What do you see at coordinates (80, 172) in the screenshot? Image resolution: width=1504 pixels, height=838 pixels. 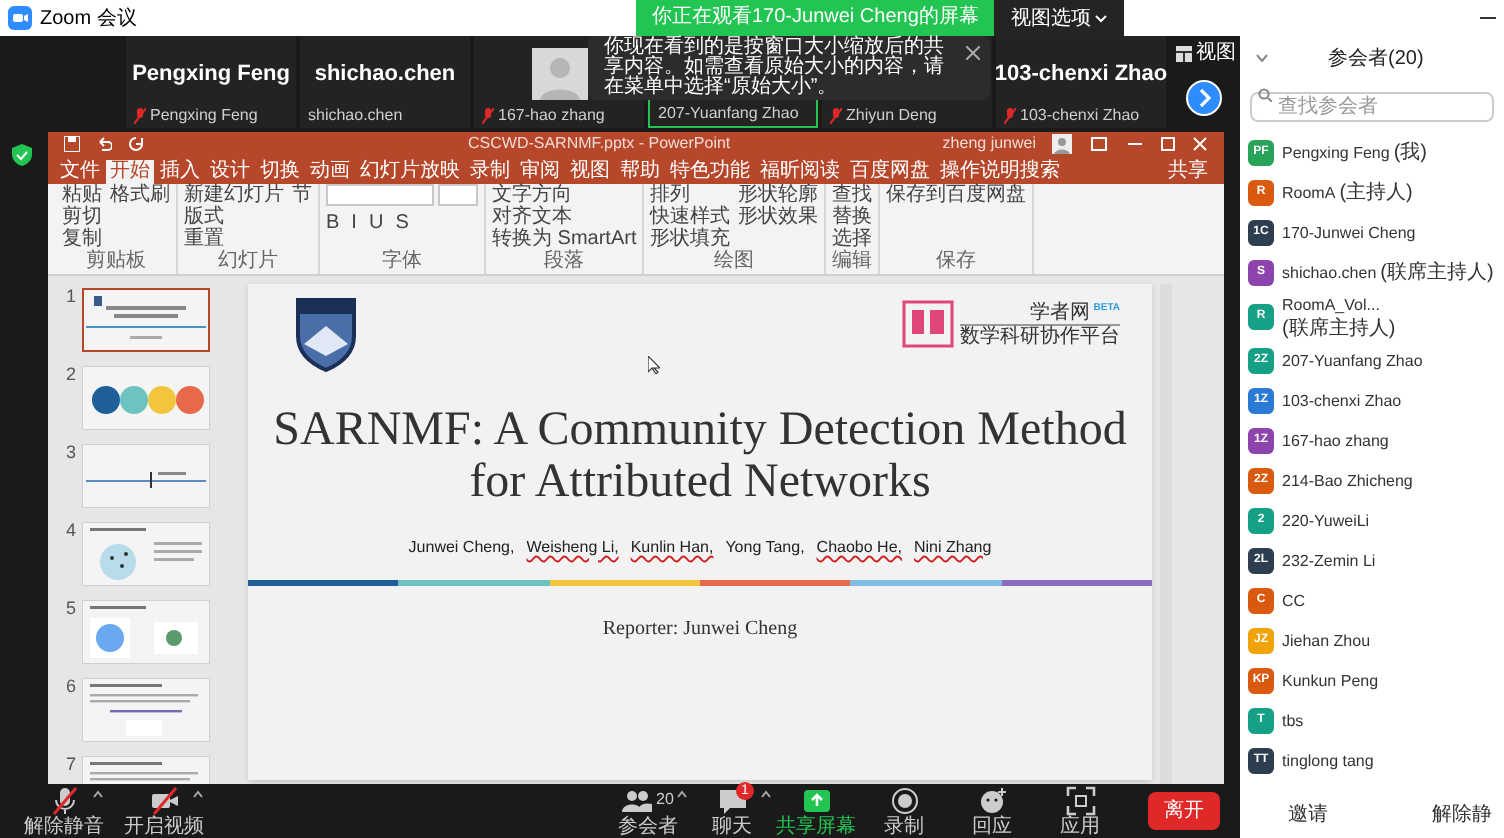 I see `ribbon-tab: 文件` at bounding box center [80, 172].